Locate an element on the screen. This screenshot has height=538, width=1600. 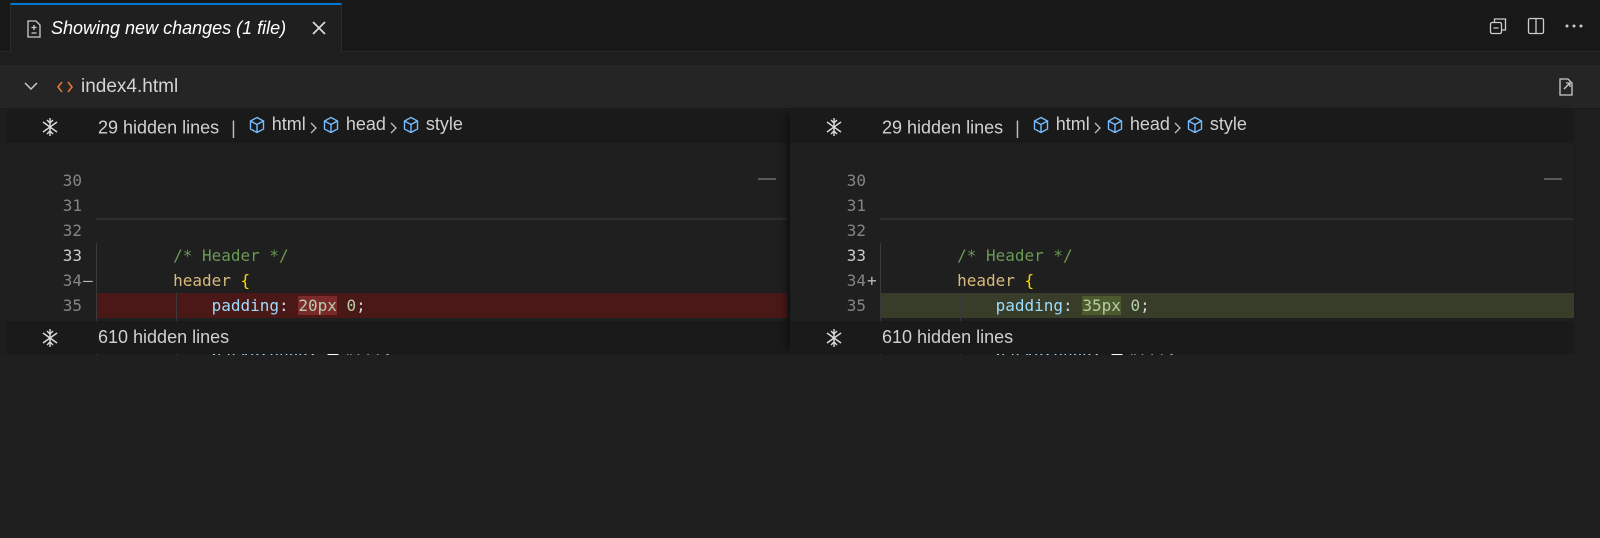
code-line-inserted: 33 + padding: 35px 0; is located at coordinates (1182, 268).